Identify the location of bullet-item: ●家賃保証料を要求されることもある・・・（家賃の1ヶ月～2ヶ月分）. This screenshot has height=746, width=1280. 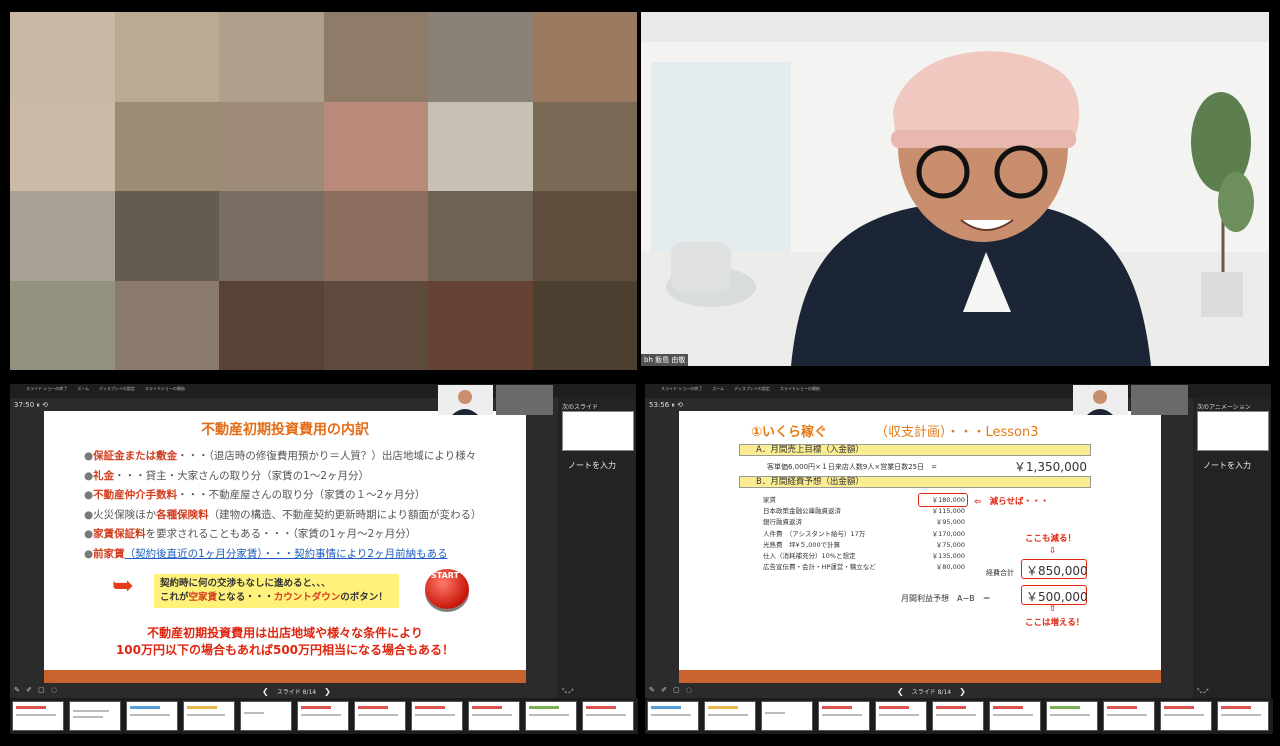
(250, 534).